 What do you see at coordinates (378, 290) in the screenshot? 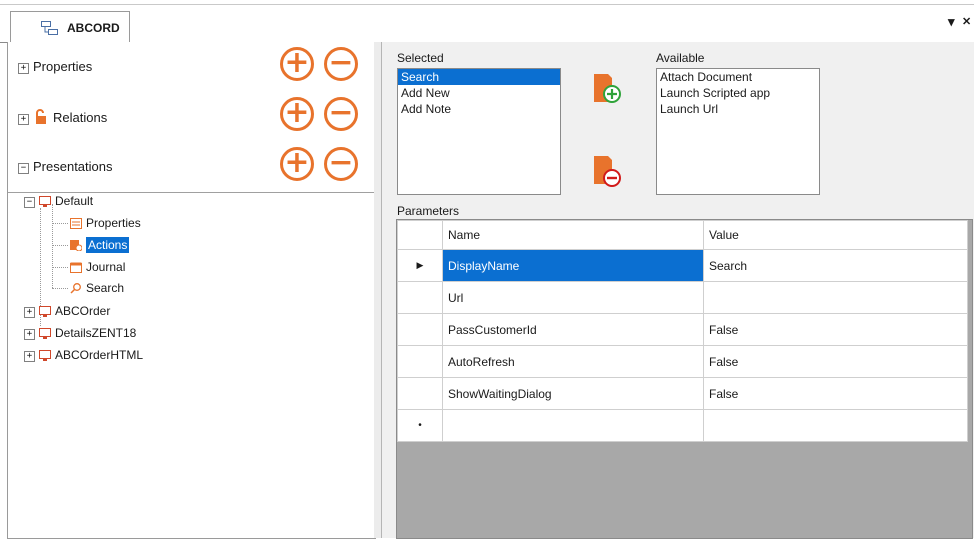
I see `splitter` at bounding box center [378, 290].